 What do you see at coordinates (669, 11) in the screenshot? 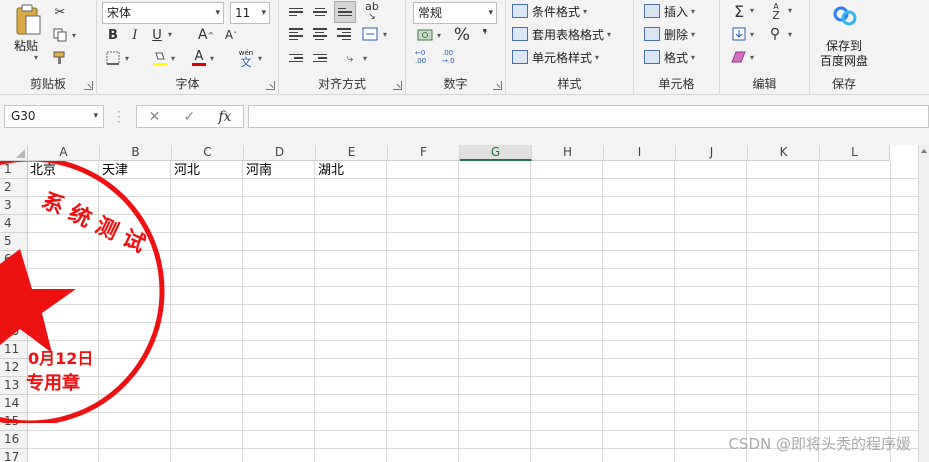
I see `insert-button: 插入 ▾` at bounding box center [669, 11].